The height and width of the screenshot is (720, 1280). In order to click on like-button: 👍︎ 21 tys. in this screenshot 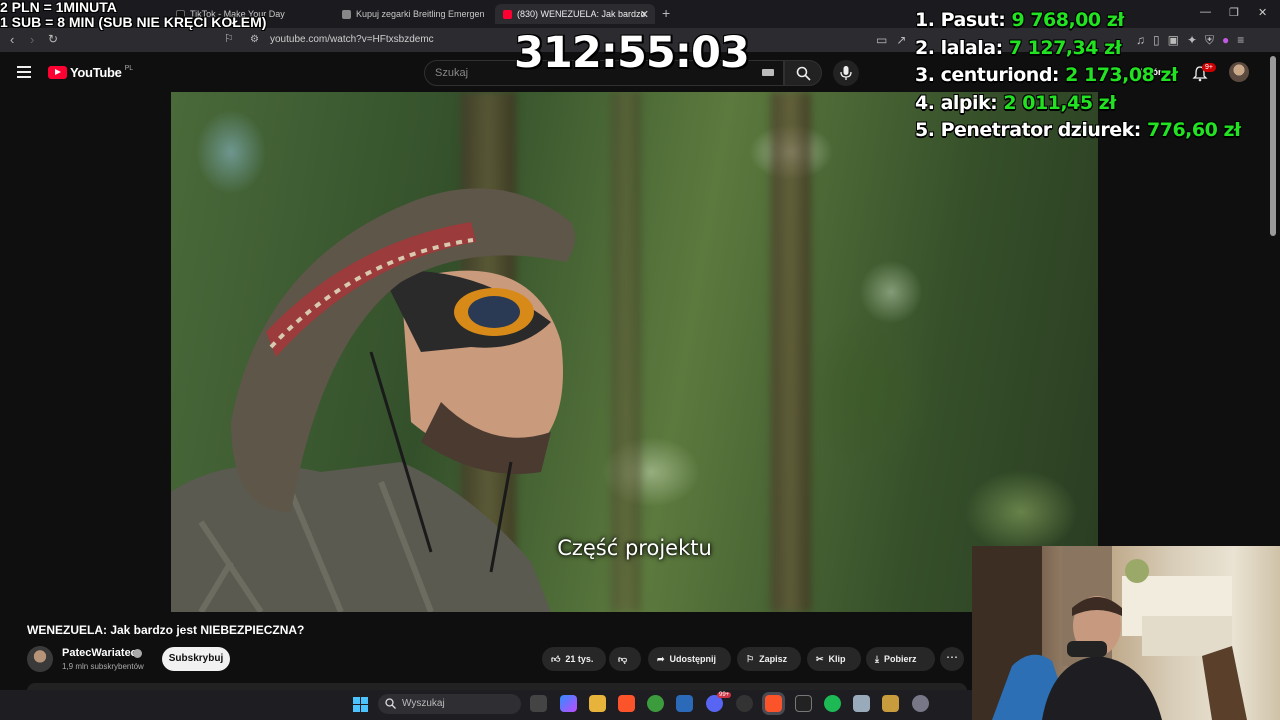, I will do `click(574, 659)`.